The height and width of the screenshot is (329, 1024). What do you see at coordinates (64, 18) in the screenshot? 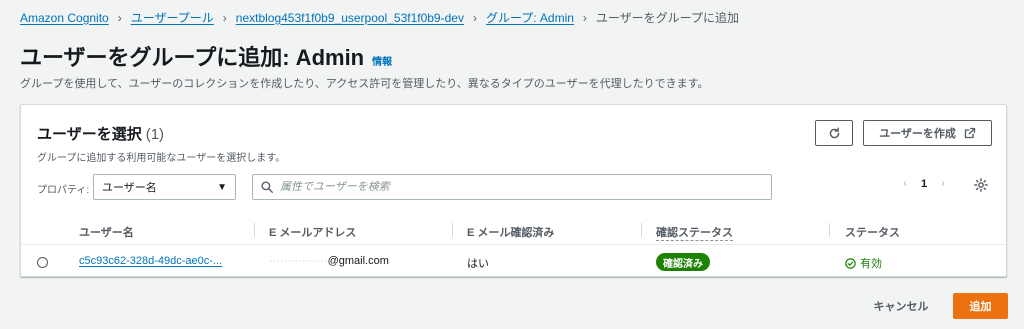
I see `breadcrumb-cognito: Amazon Cognito` at bounding box center [64, 18].